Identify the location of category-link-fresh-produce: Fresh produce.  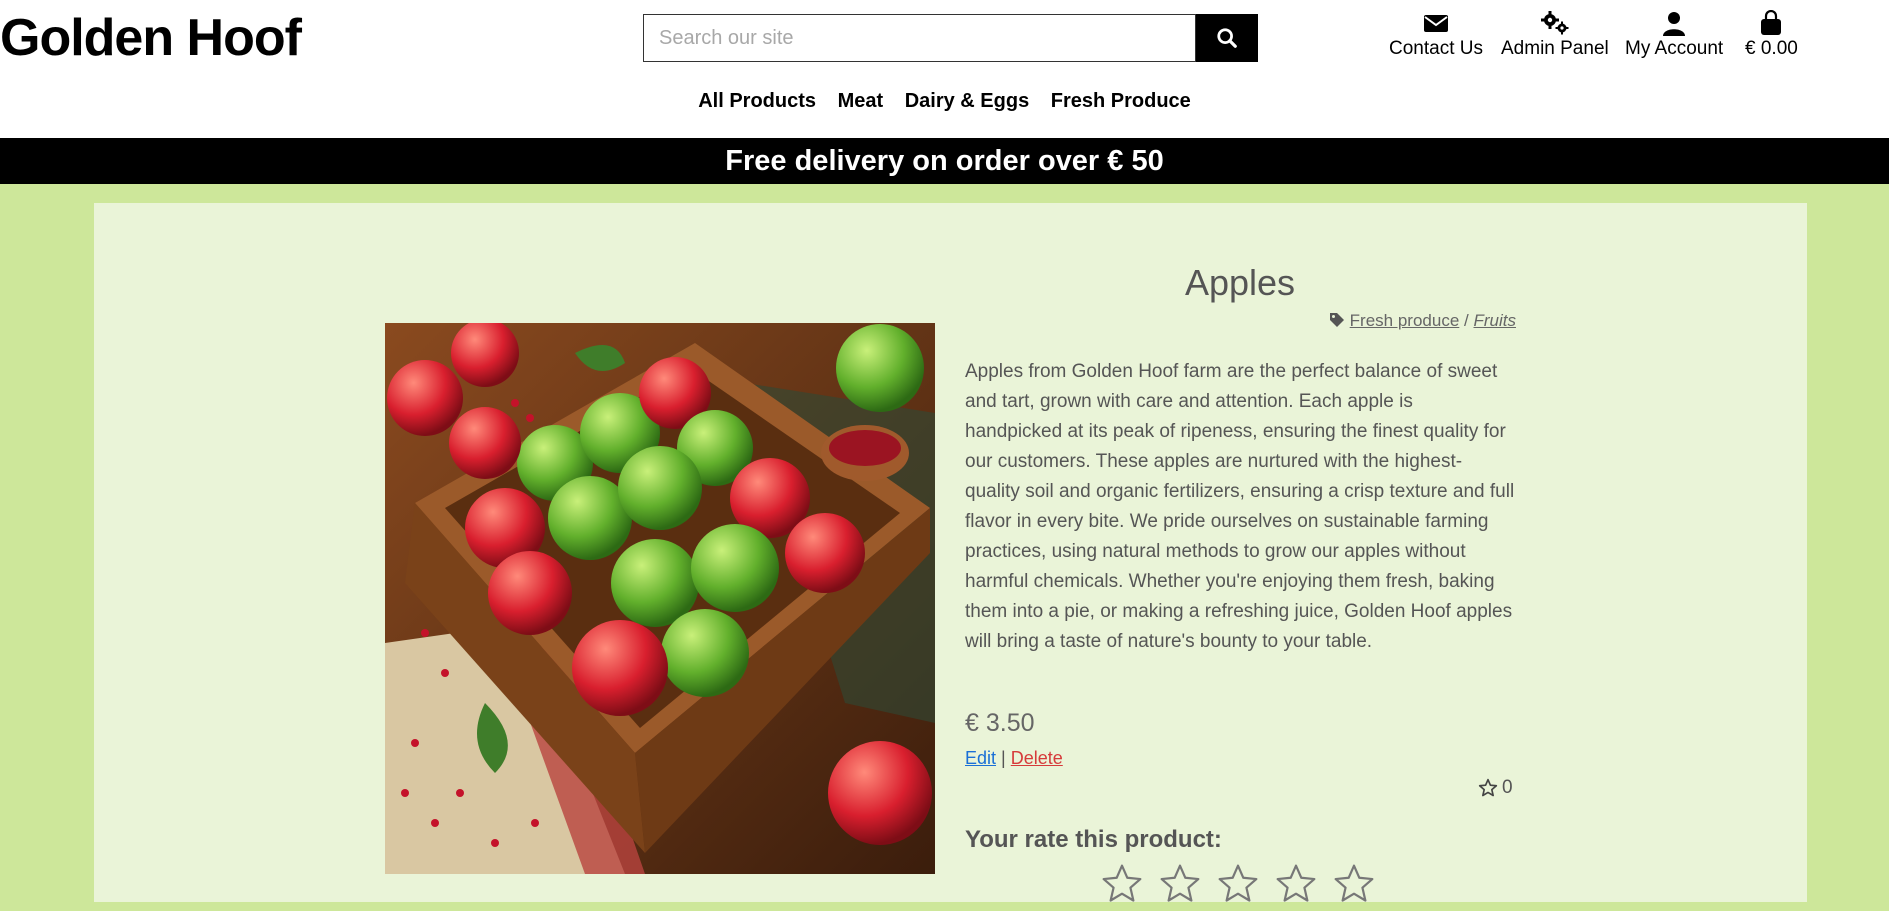
(1405, 320).